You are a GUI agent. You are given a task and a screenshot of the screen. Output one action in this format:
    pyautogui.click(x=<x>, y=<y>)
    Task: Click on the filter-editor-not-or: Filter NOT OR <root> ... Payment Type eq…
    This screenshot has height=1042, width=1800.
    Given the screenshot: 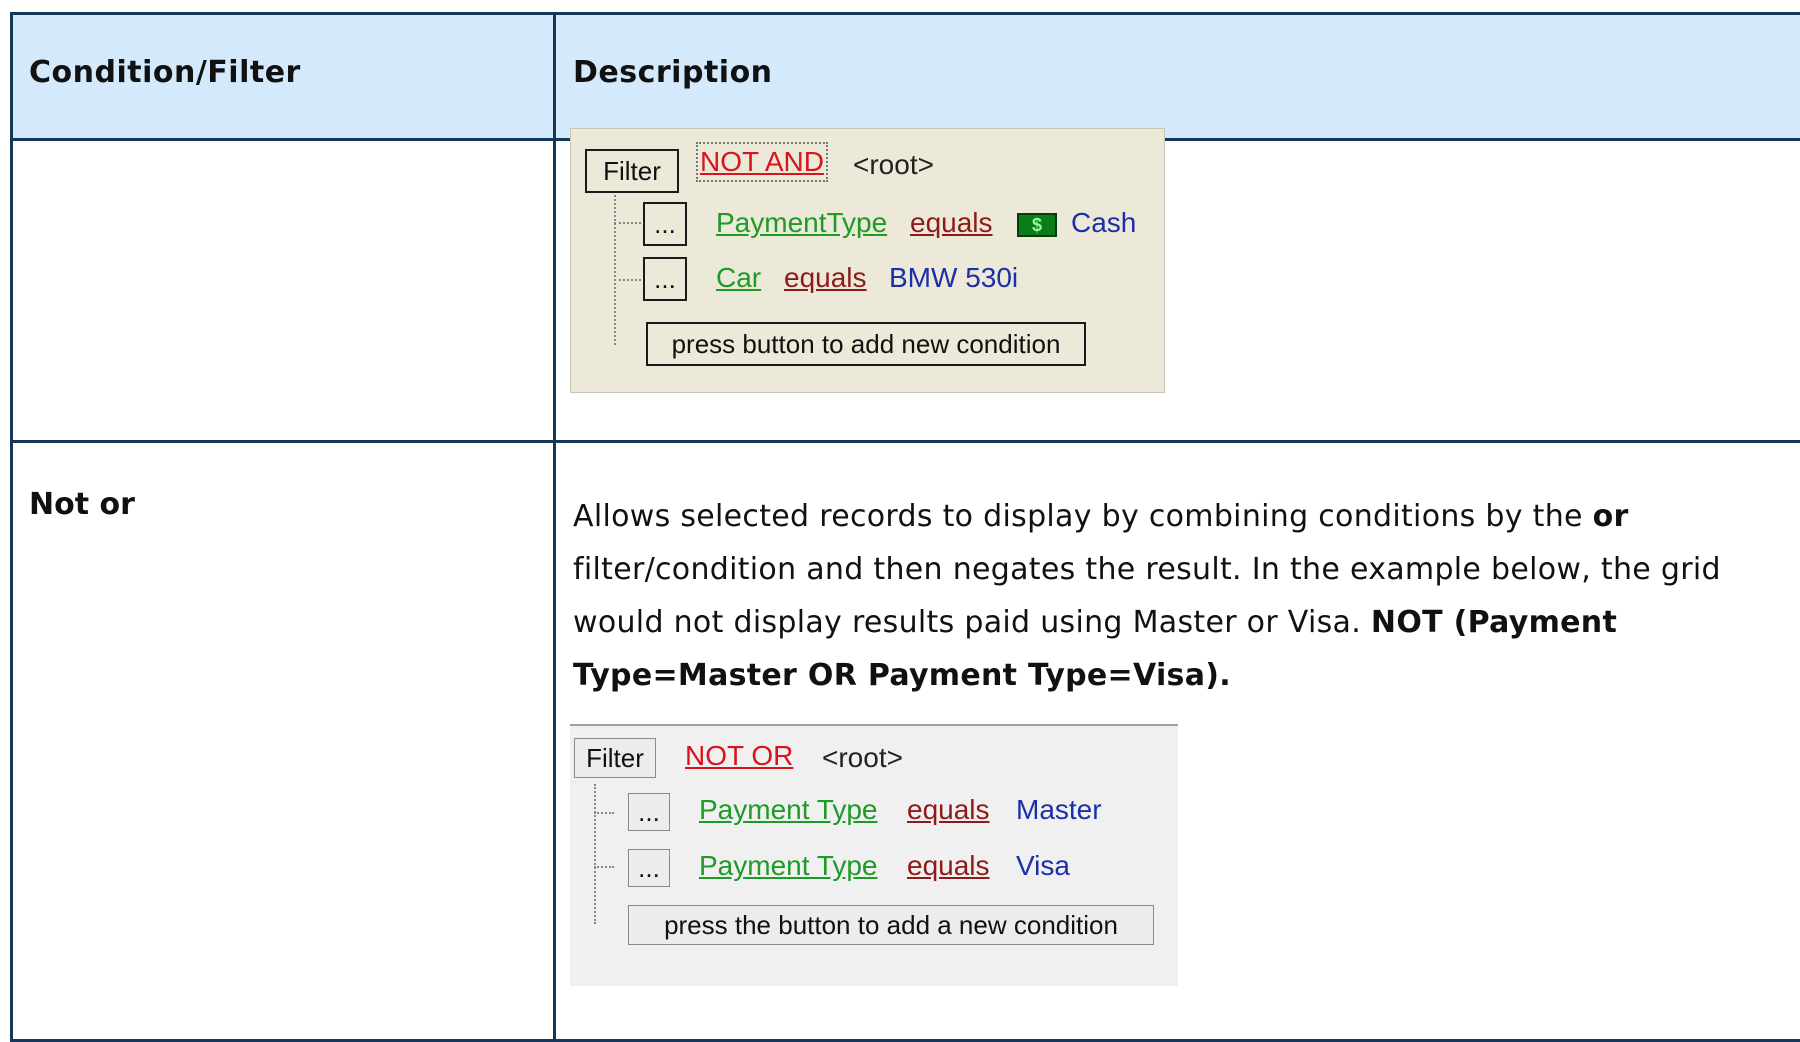 What is the action you would take?
    pyautogui.click(x=874, y=855)
    